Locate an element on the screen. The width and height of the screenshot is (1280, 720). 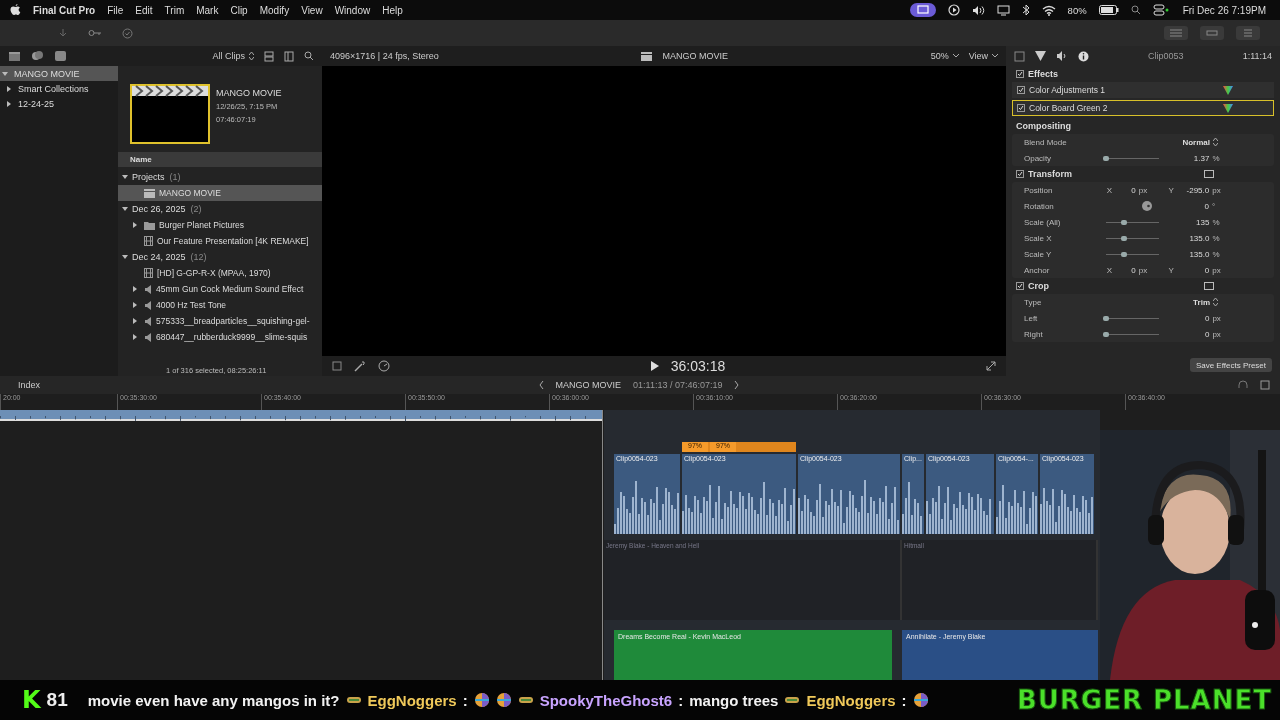
audio-inspector-icon is located at coordinates (1062, 56).